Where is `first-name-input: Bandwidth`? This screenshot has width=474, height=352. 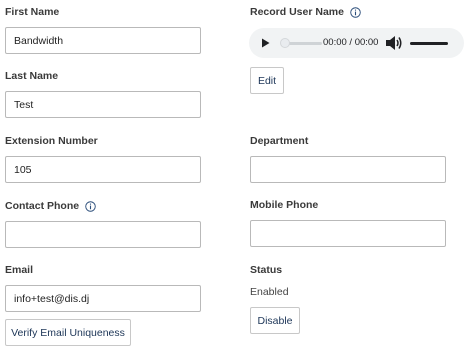 first-name-input: Bandwidth is located at coordinates (103, 40).